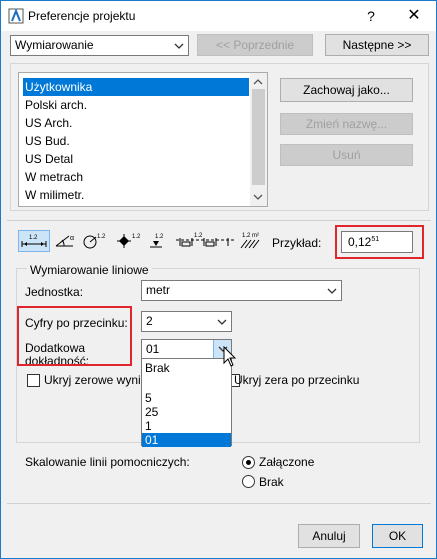  I want to click on aux-lines-off-label: Brak, so click(271, 482).